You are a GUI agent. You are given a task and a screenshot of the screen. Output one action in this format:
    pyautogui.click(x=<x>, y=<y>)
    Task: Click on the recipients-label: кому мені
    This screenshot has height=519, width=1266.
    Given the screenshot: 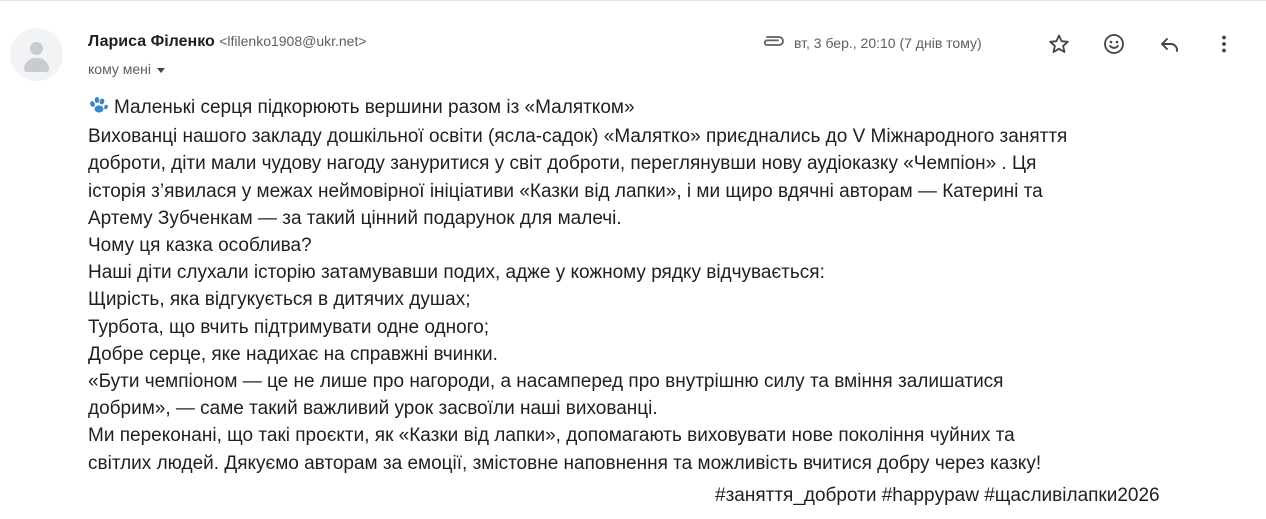 What is the action you would take?
    pyautogui.click(x=119, y=69)
    